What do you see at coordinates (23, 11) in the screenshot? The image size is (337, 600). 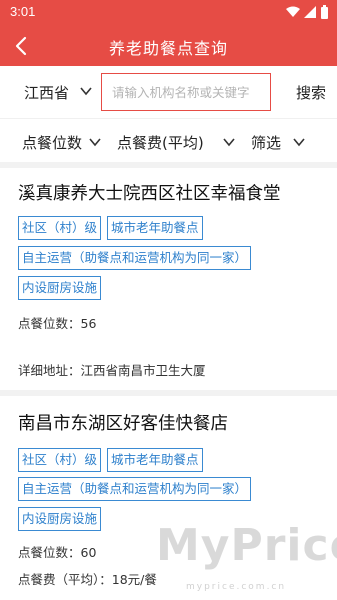 I see `status-time: 3:01` at bounding box center [23, 11].